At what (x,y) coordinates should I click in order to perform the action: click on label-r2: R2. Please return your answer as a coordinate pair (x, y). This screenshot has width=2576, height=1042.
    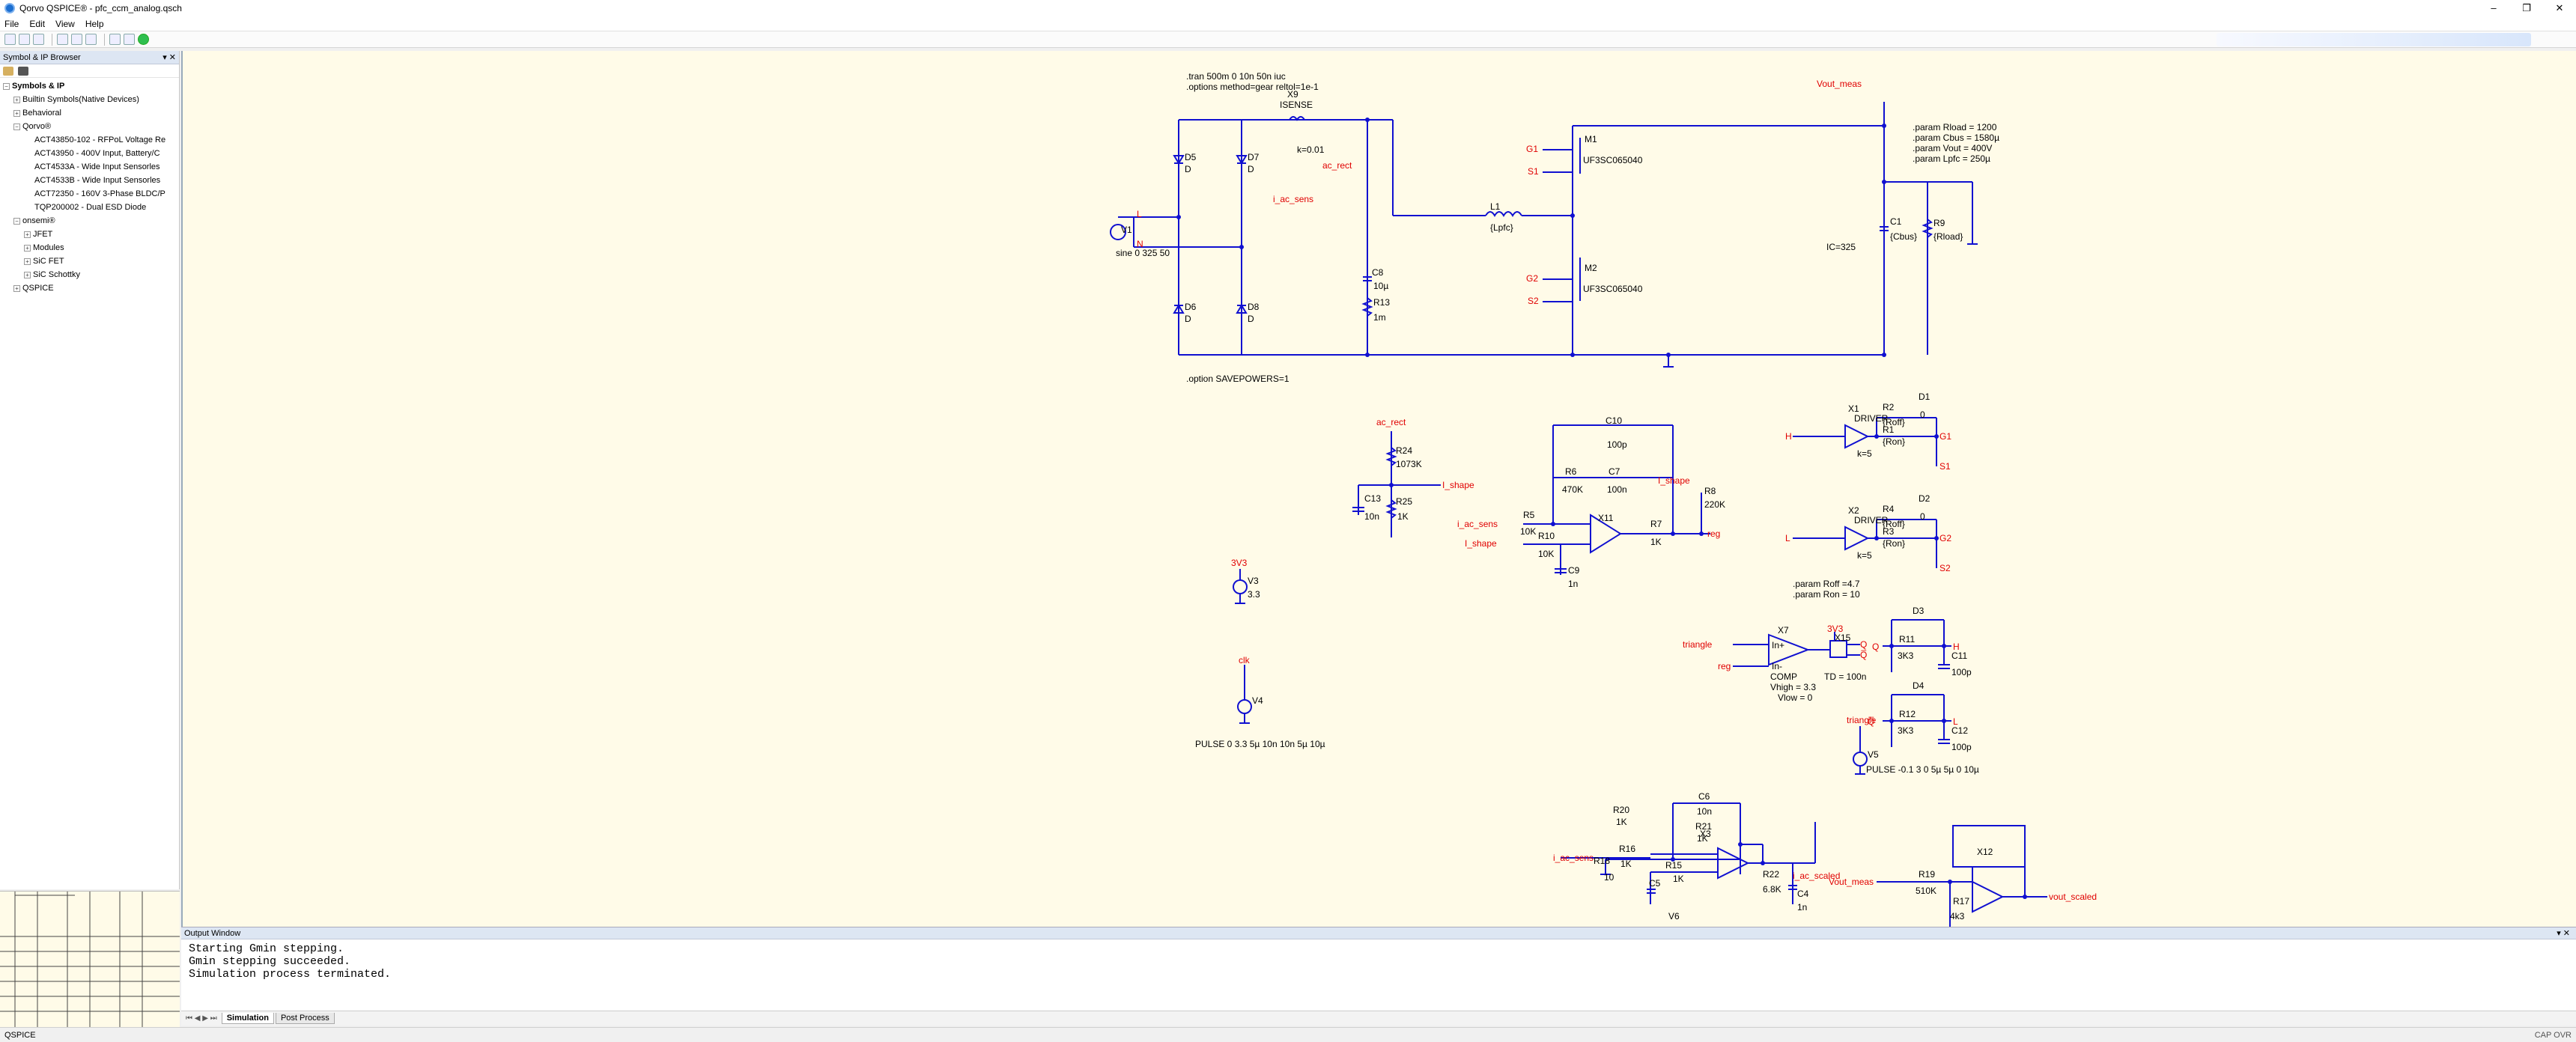
    Looking at the image, I should click on (1889, 407).